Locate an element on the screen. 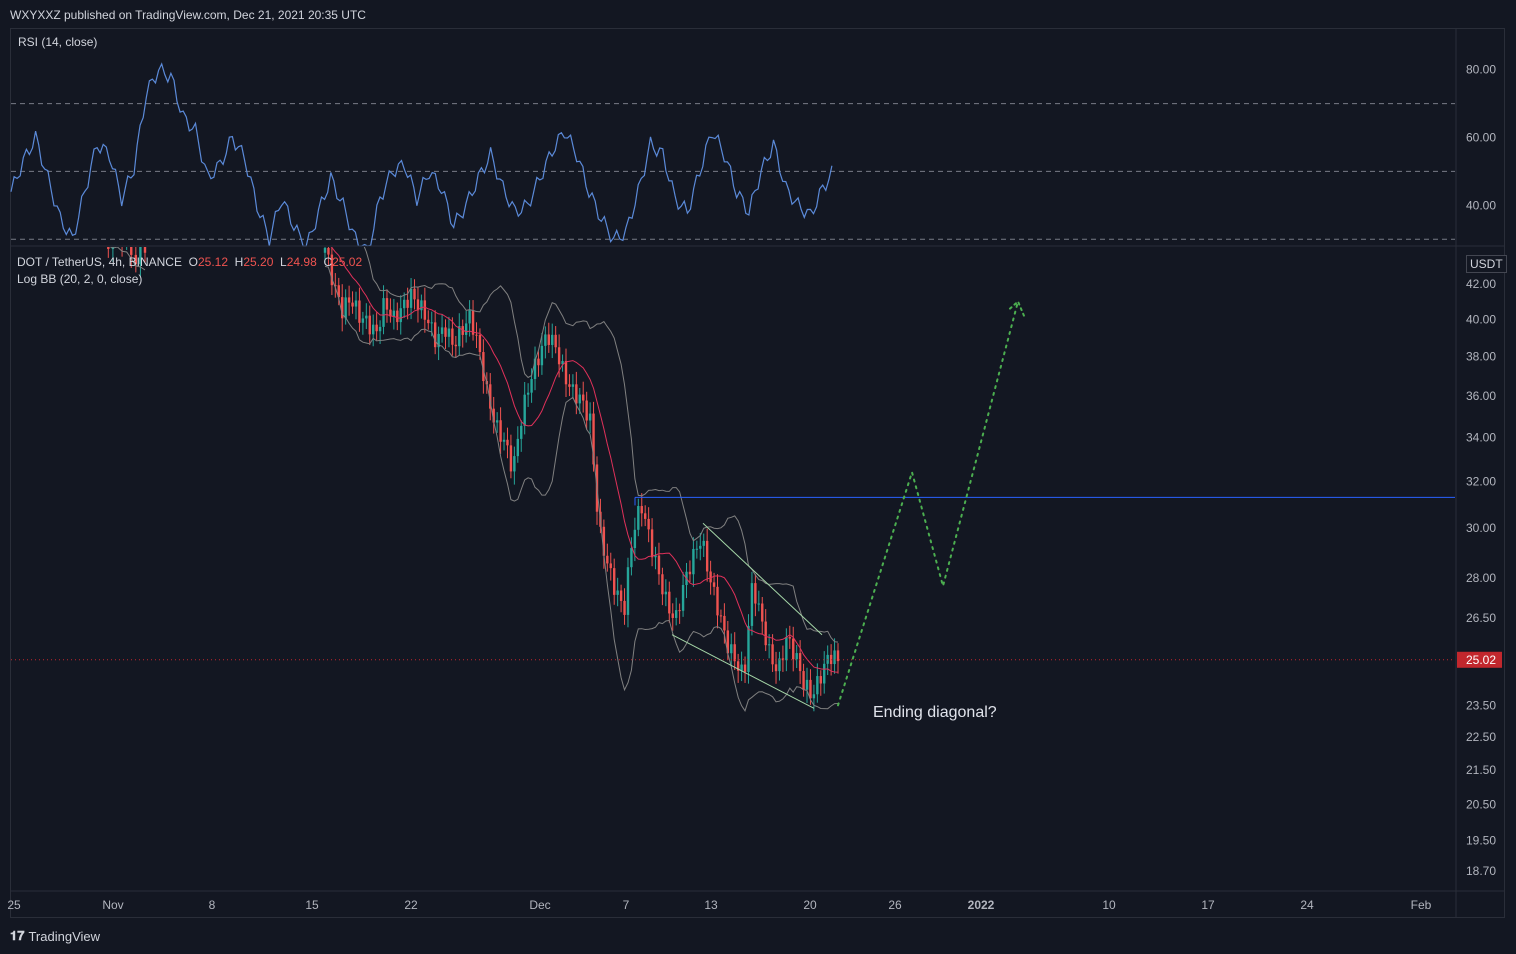  price-tick-label: 19.50 is located at coordinates (1481, 841).